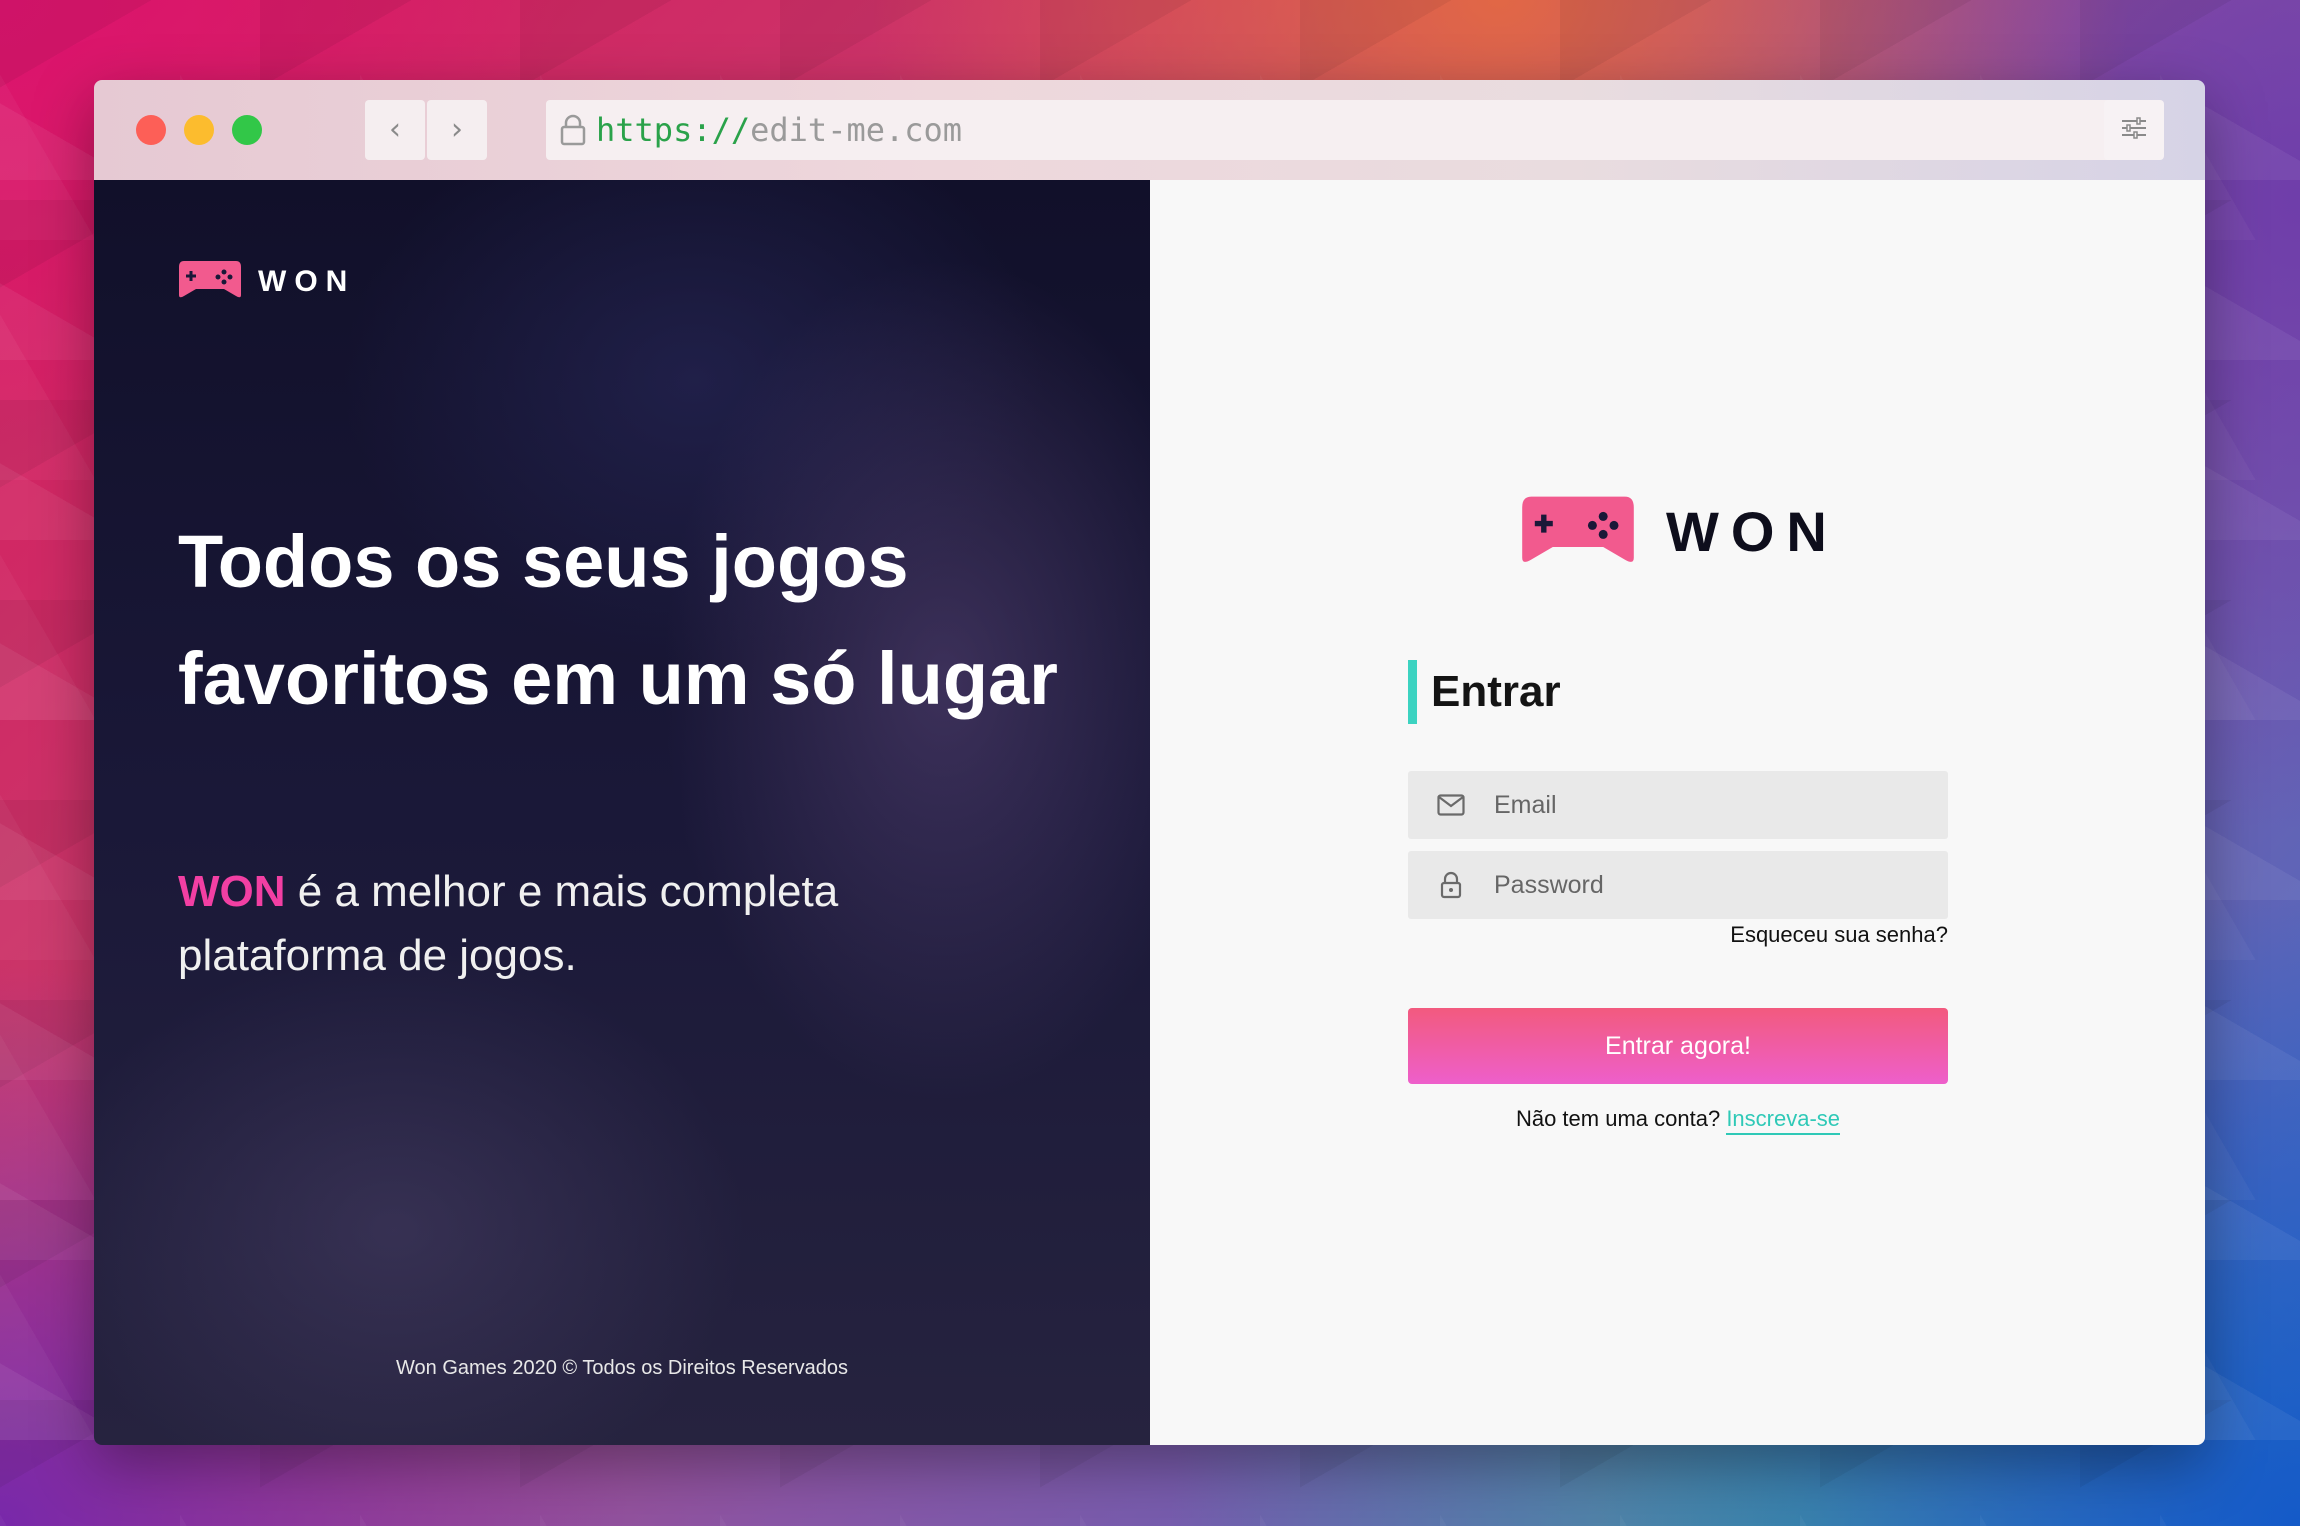 This screenshot has width=2300, height=1526. What do you see at coordinates (1451, 805) in the screenshot?
I see `mail-icon` at bounding box center [1451, 805].